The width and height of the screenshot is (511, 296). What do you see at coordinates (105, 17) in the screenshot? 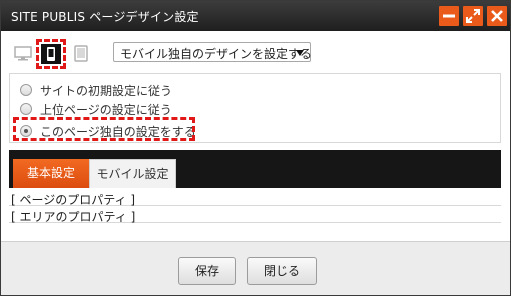
I see `window-title: SITE PUBLIS ページデザイン設定` at bounding box center [105, 17].